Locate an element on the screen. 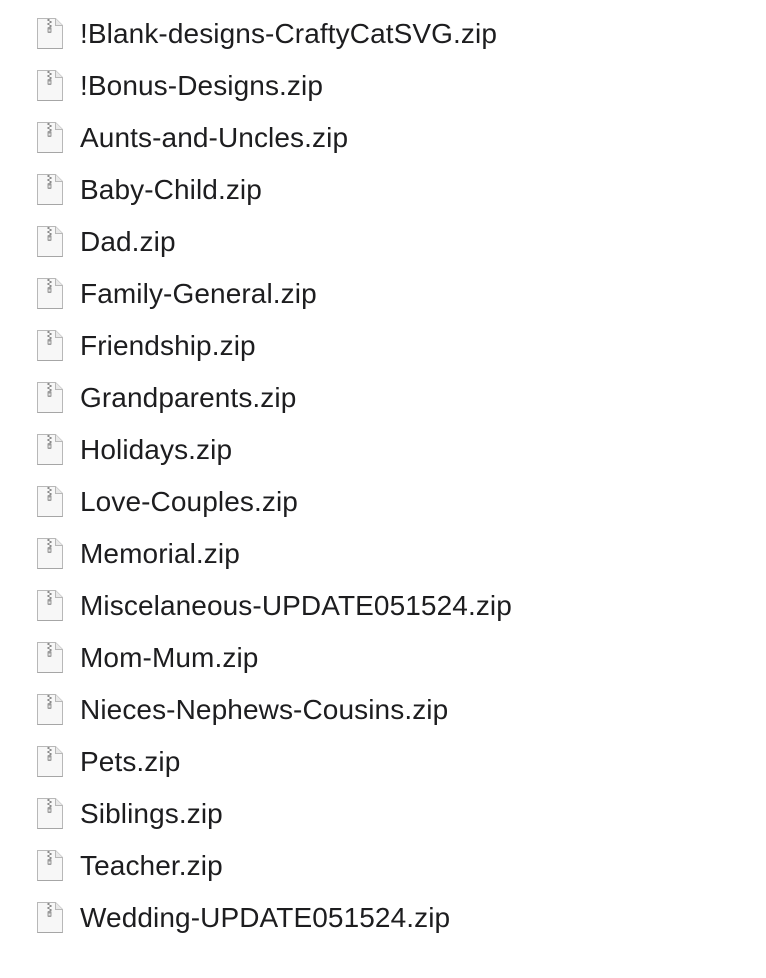 The image size is (766, 978). file-name: Aunts-and-Uncles.zip is located at coordinates (214, 137).